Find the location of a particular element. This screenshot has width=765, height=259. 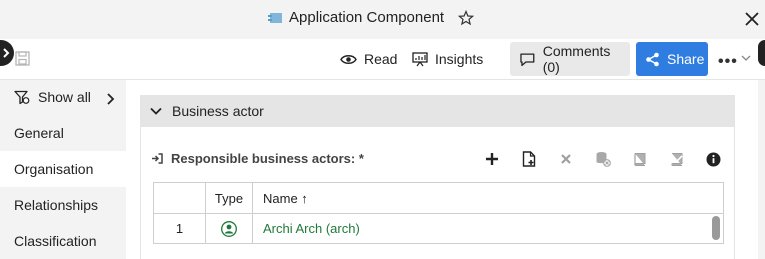

row-type-cell is located at coordinates (229, 228).